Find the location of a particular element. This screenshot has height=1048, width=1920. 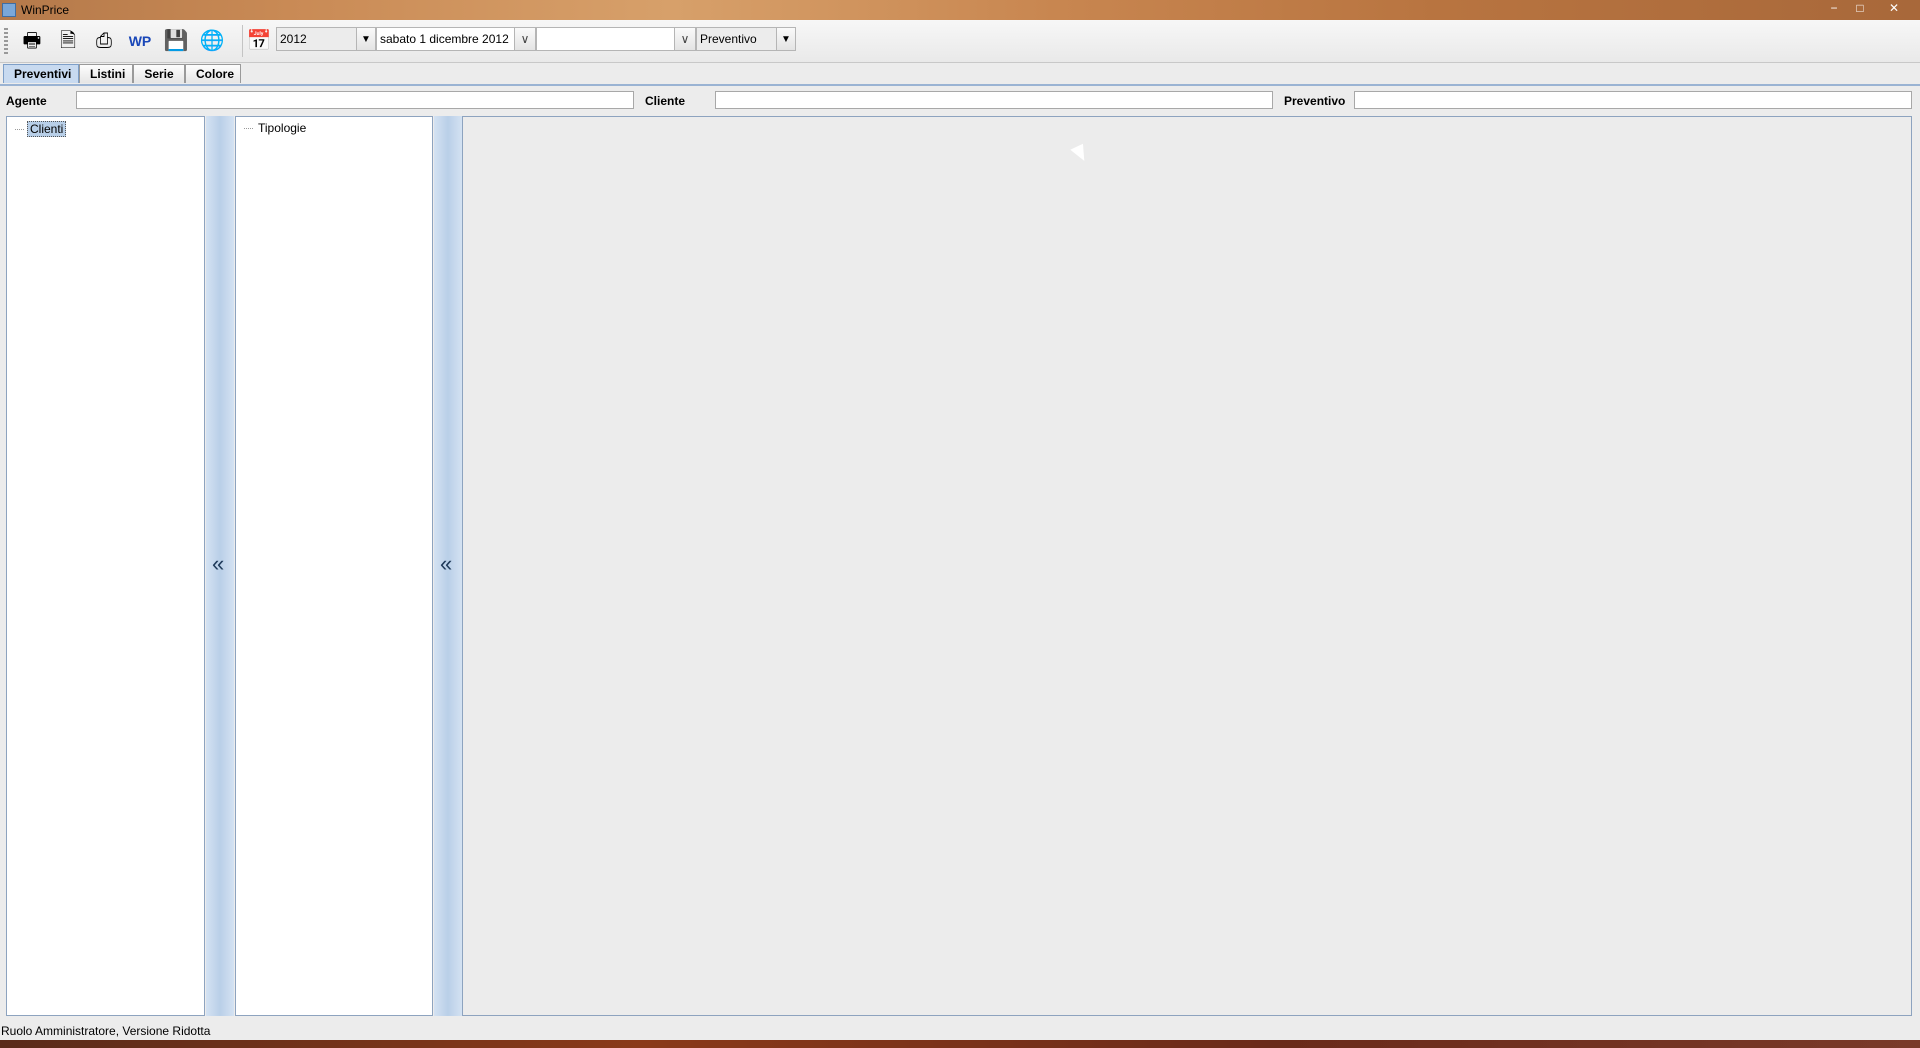

type-combo-value: Preventivo is located at coordinates (728, 39).